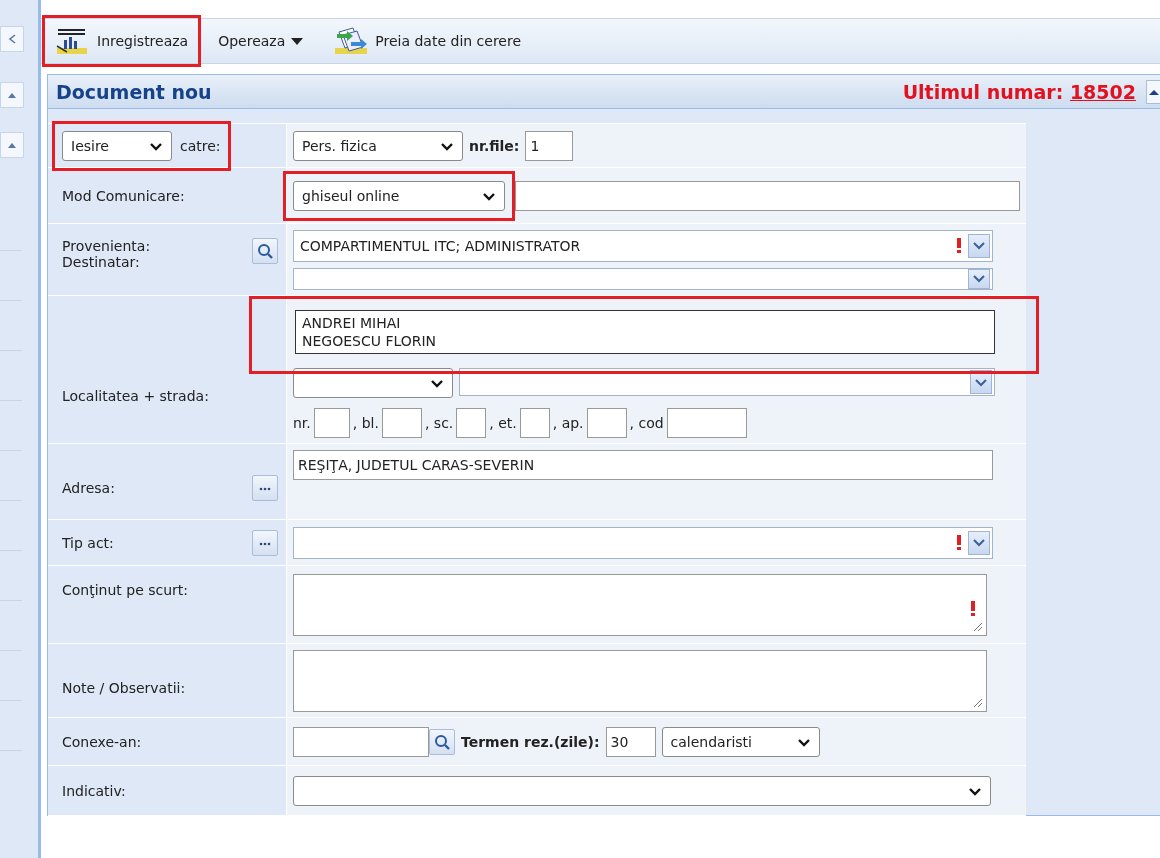  What do you see at coordinates (12, 39) in the screenshot?
I see `collapse-icon` at bounding box center [12, 39].